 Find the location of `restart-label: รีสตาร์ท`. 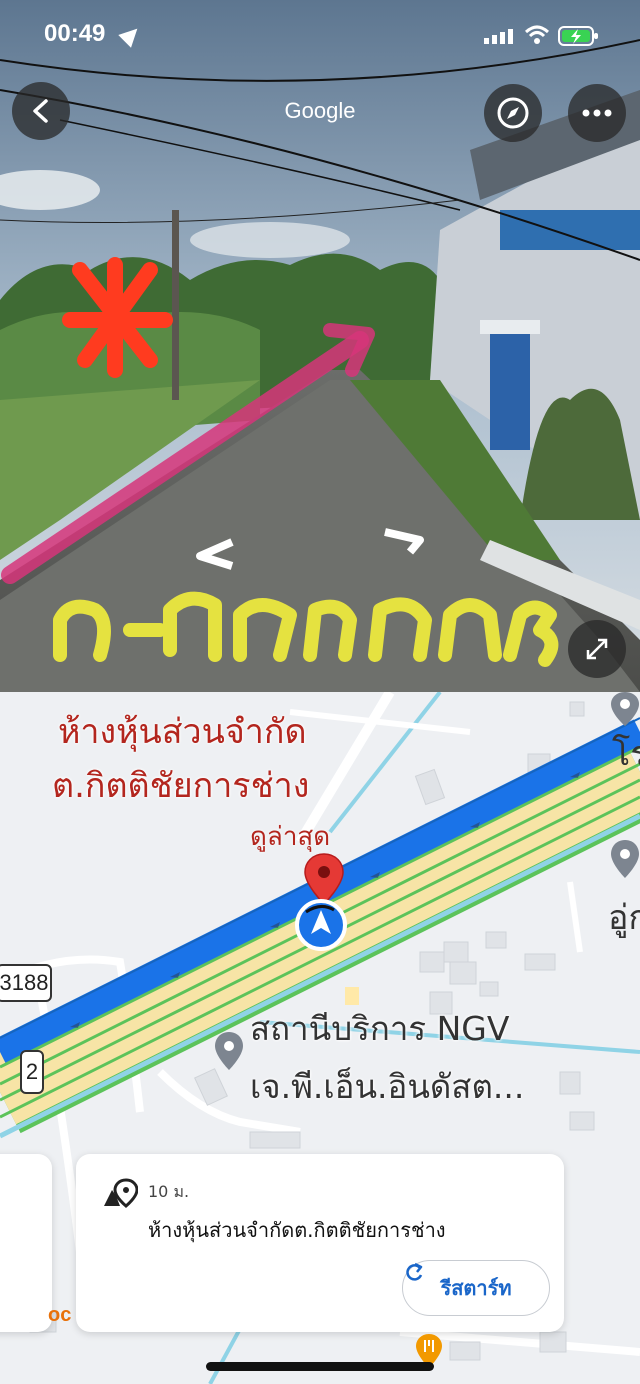

restart-label: รีสตาร์ท is located at coordinates (476, 1288).